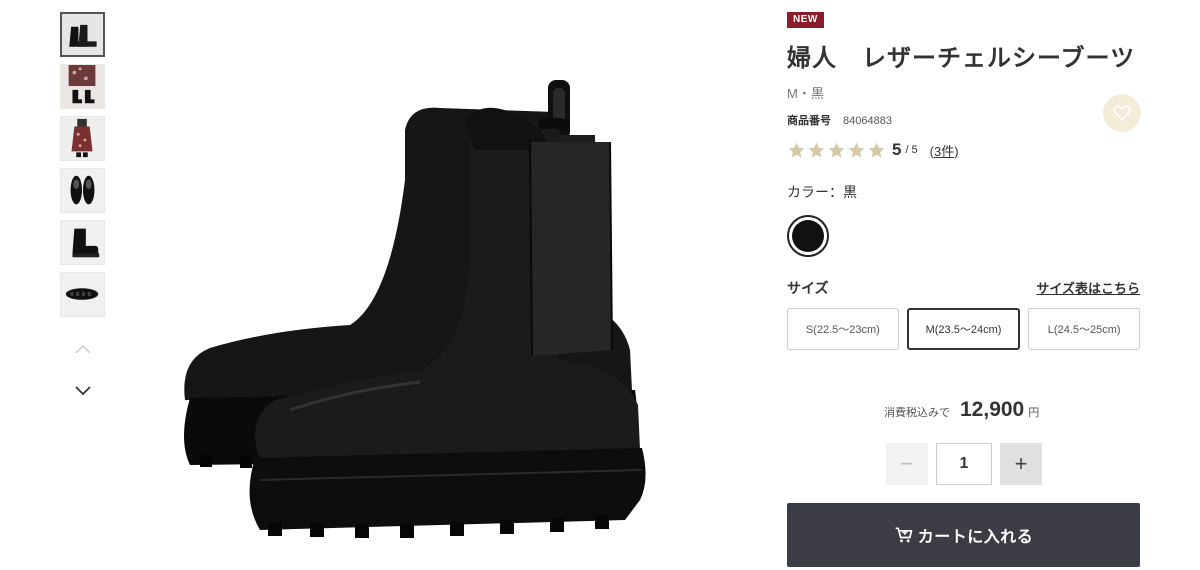  I want to click on product-variant: M・黒, so click(805, 93).